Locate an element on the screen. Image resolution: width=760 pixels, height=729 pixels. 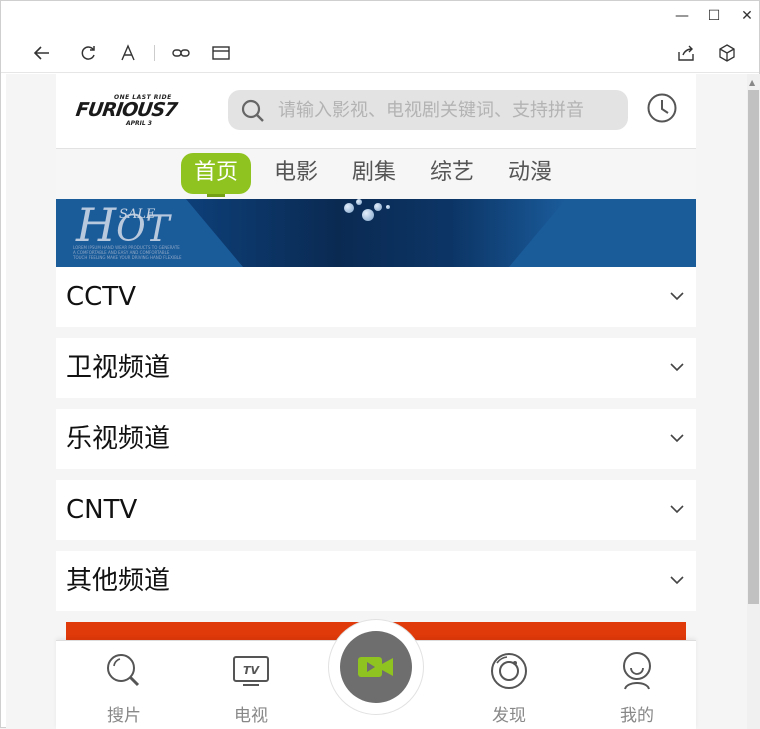
tv-icon: TV is located at coordinates (251, 671).